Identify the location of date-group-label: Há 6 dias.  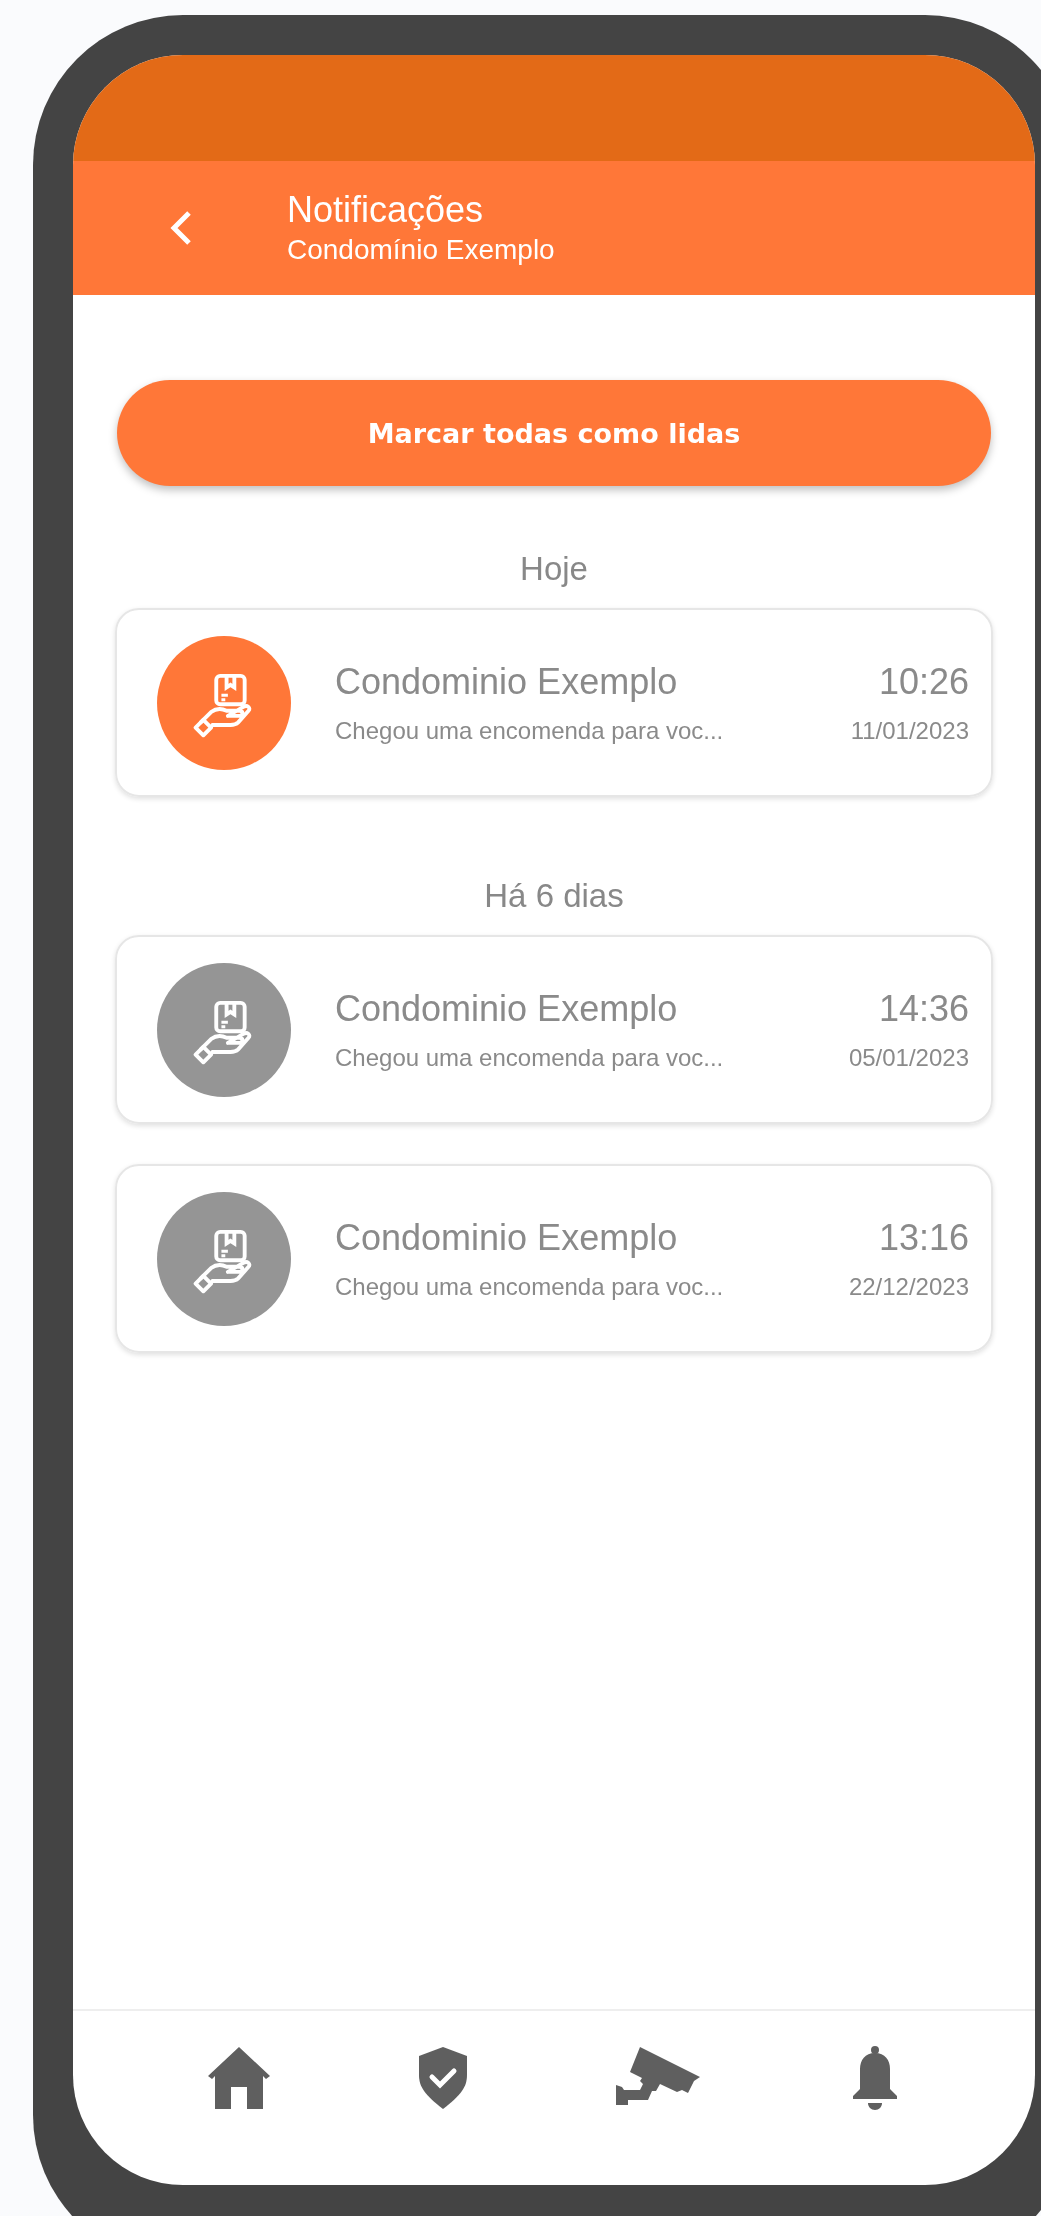
(554, 896).